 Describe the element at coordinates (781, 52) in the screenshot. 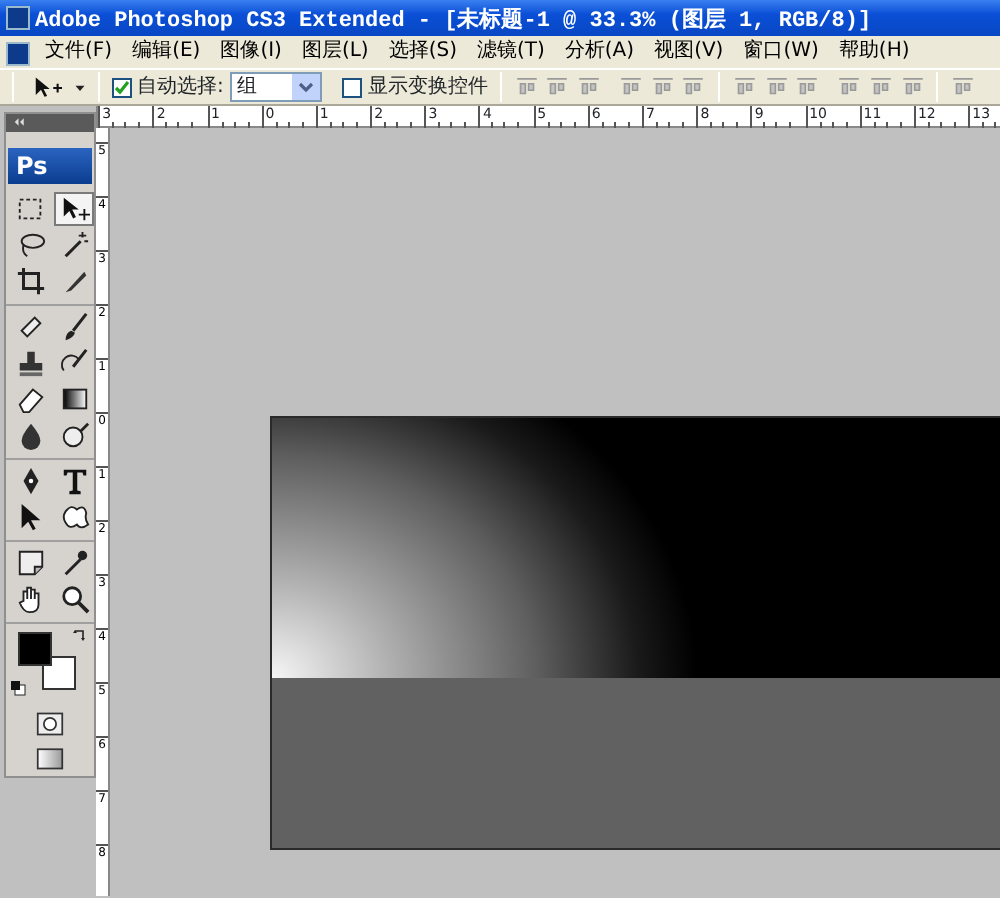

I see `menu-item: 窗口(W)` at that location.